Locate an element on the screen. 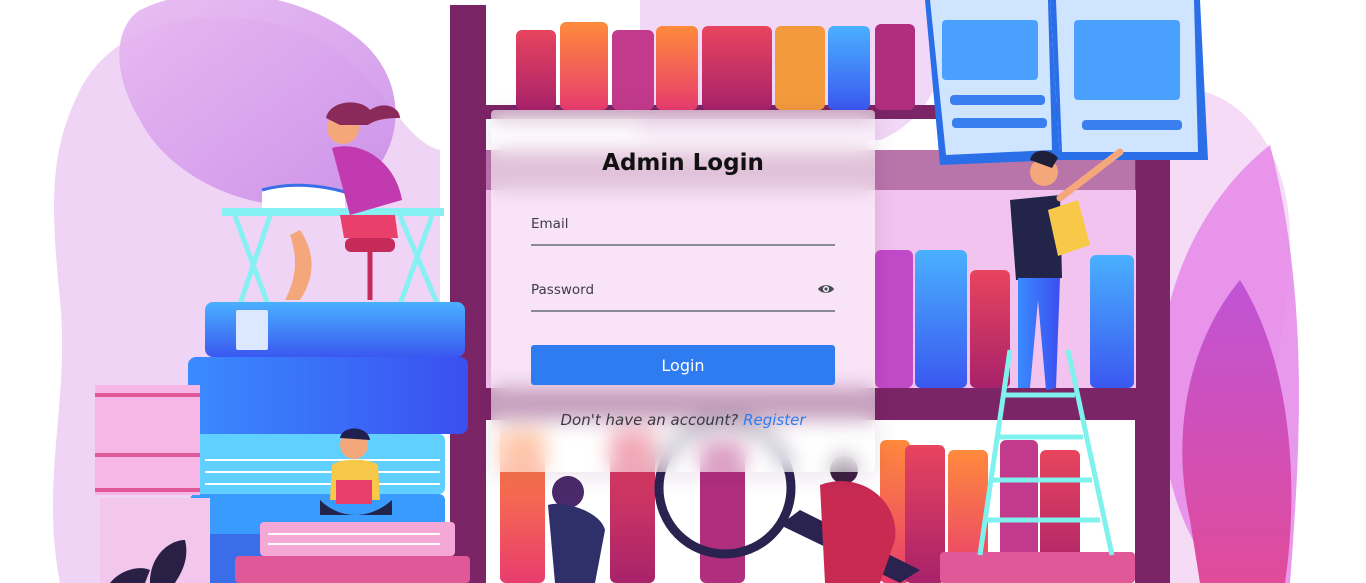 The height and width of the screenshot is (583, 1366). login-button: Login is located at coordinates (683, 365).